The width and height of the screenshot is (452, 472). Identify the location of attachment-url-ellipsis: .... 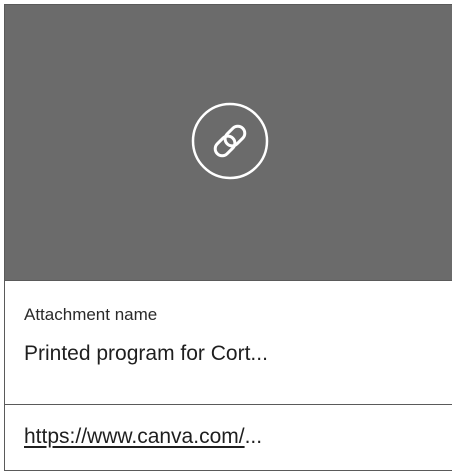
(253, 436).